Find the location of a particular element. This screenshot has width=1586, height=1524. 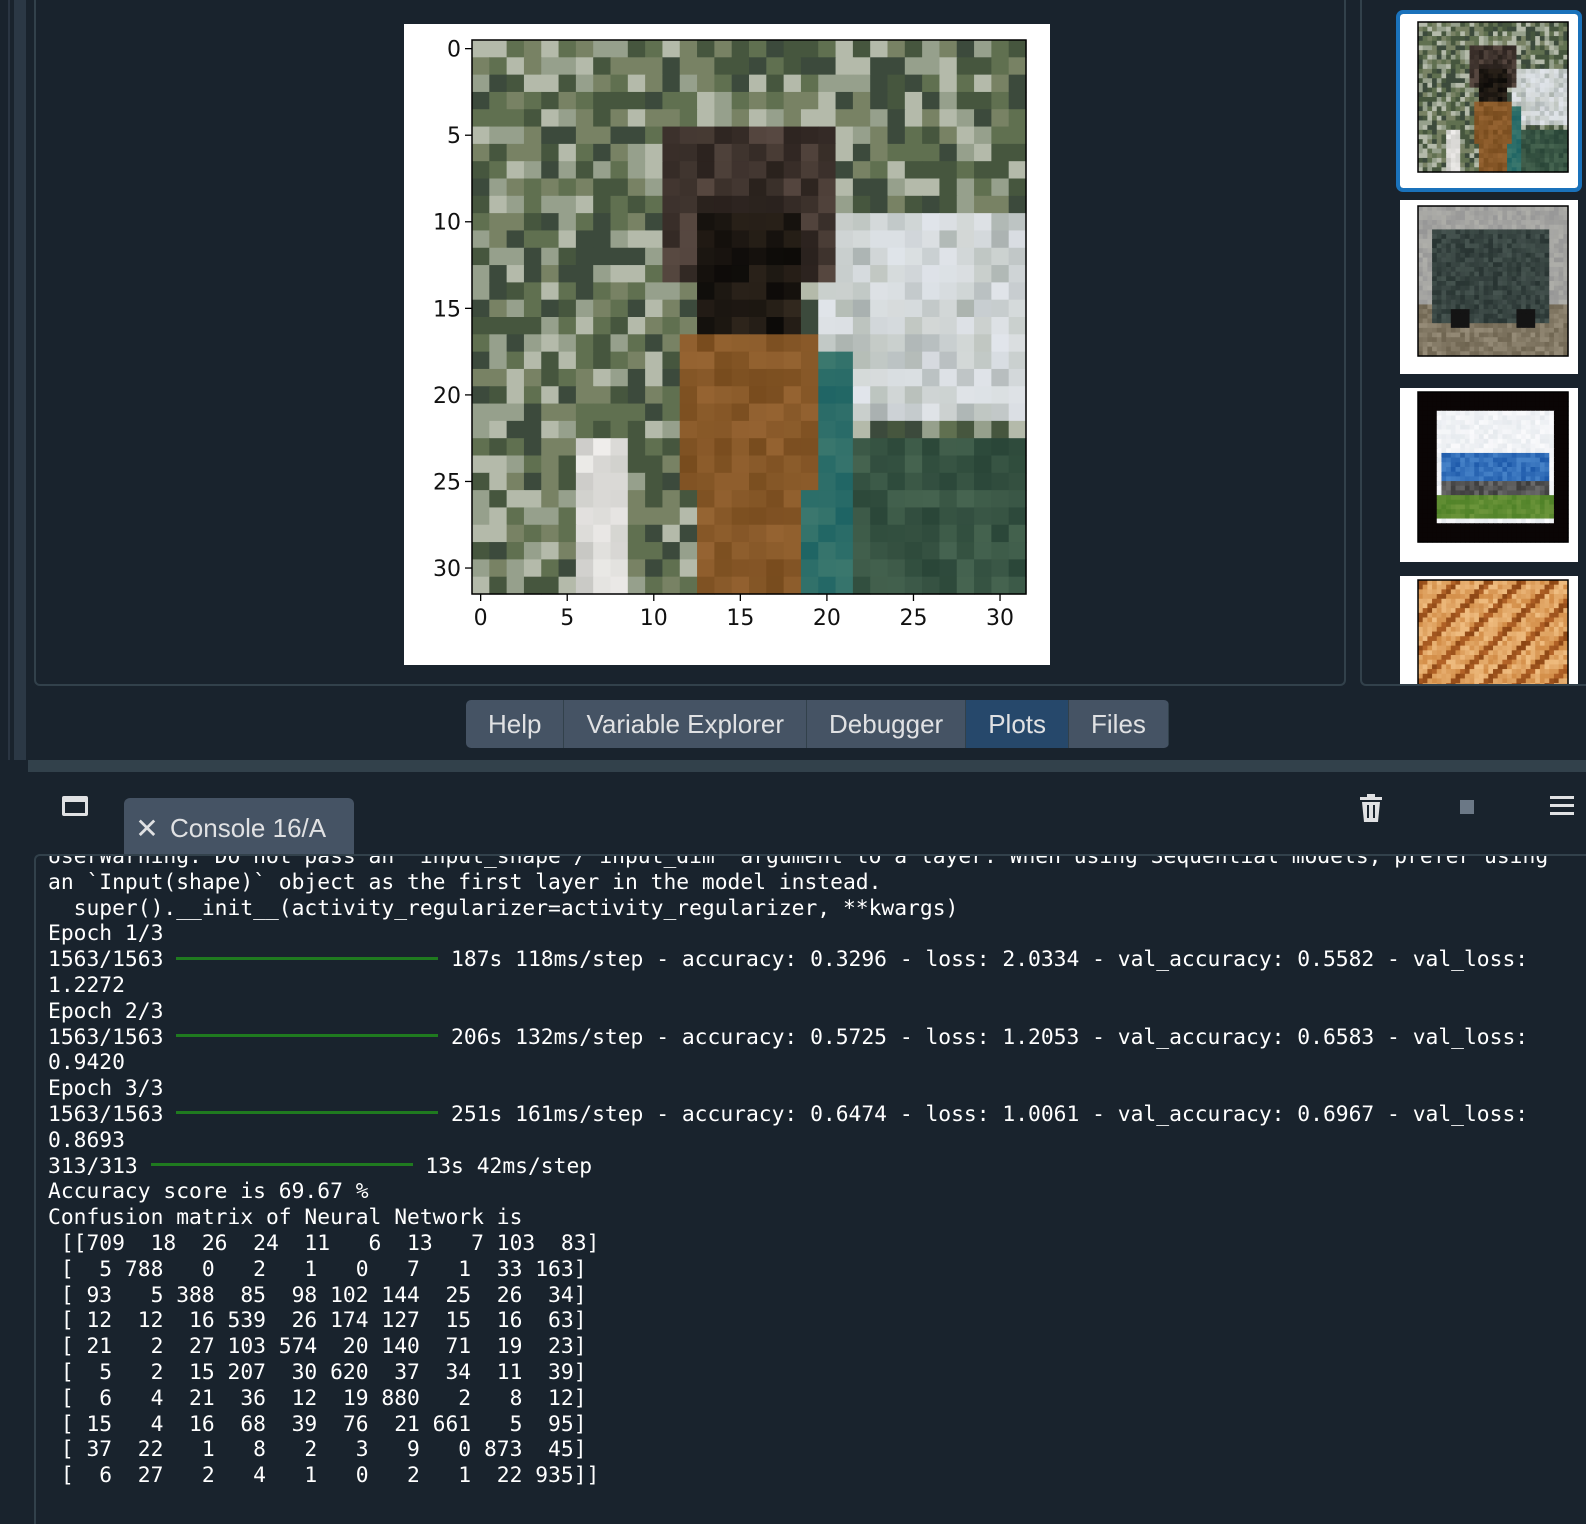

thumbnail-dog-image is located at coordinates (1493, 631).